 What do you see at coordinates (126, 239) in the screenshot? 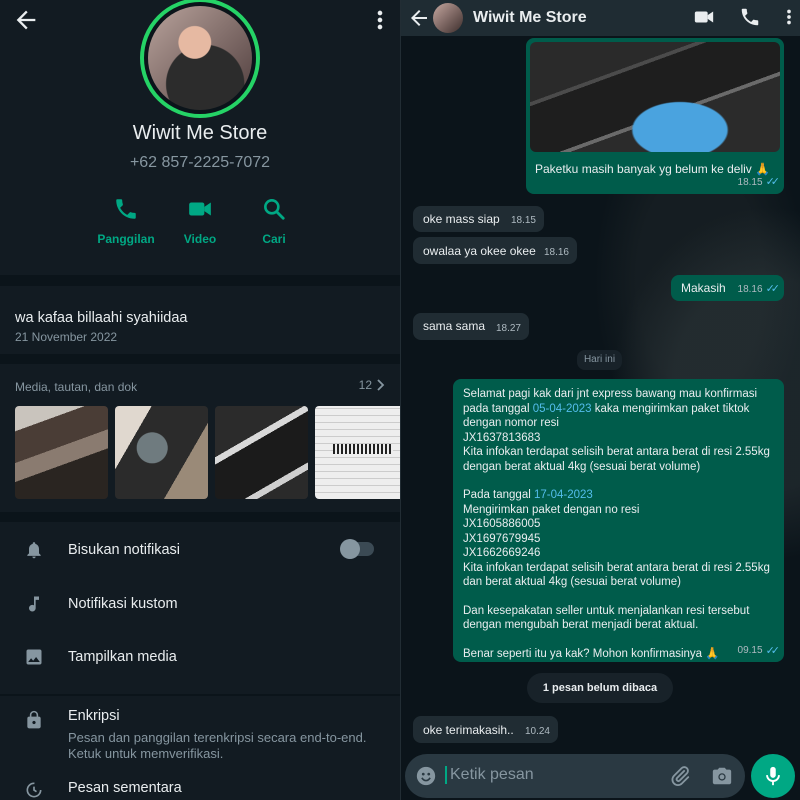
I see `call-label: Panggilan` at bounding box center [126, 239].